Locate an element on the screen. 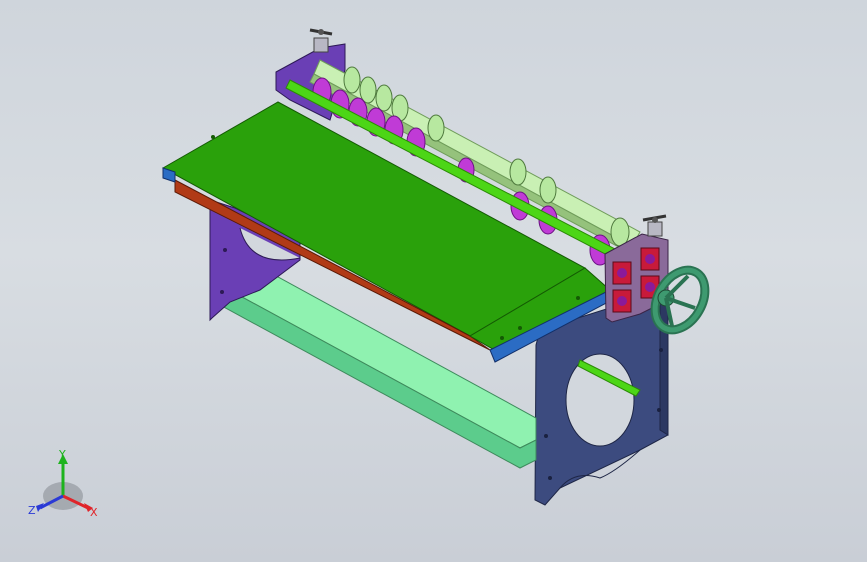  triad-y-label: Y is located at coordinates (62, 454).